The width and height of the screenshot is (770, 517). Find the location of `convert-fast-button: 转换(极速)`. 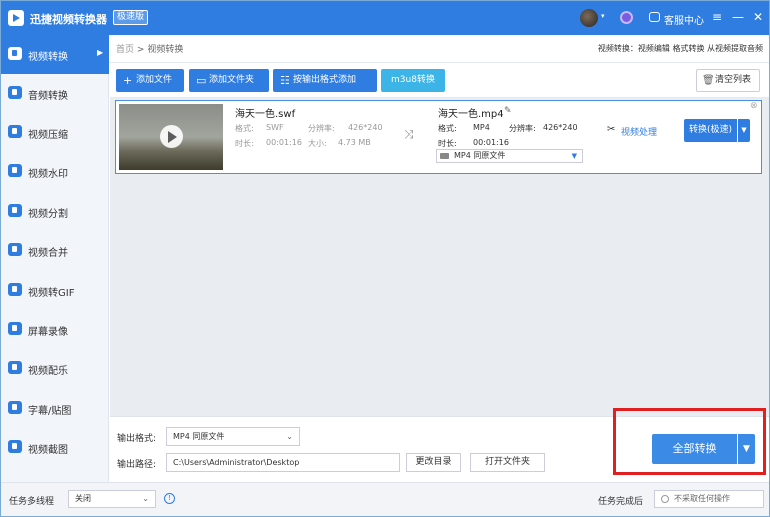

convert-fast-button: 转换(极速) is located at coordinates (710, 130).